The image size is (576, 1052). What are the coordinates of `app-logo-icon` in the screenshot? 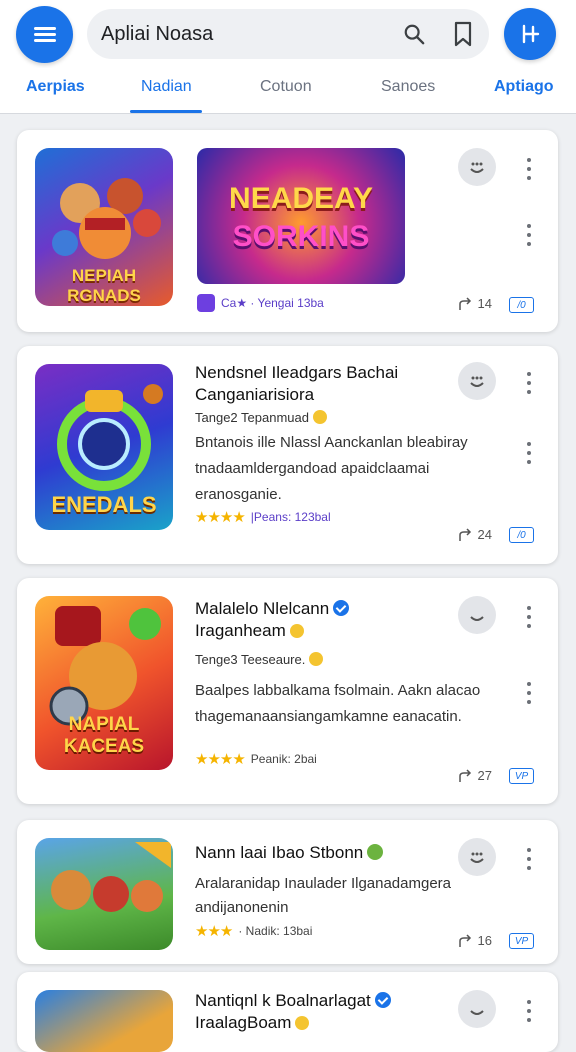 It's located at (206, 303).